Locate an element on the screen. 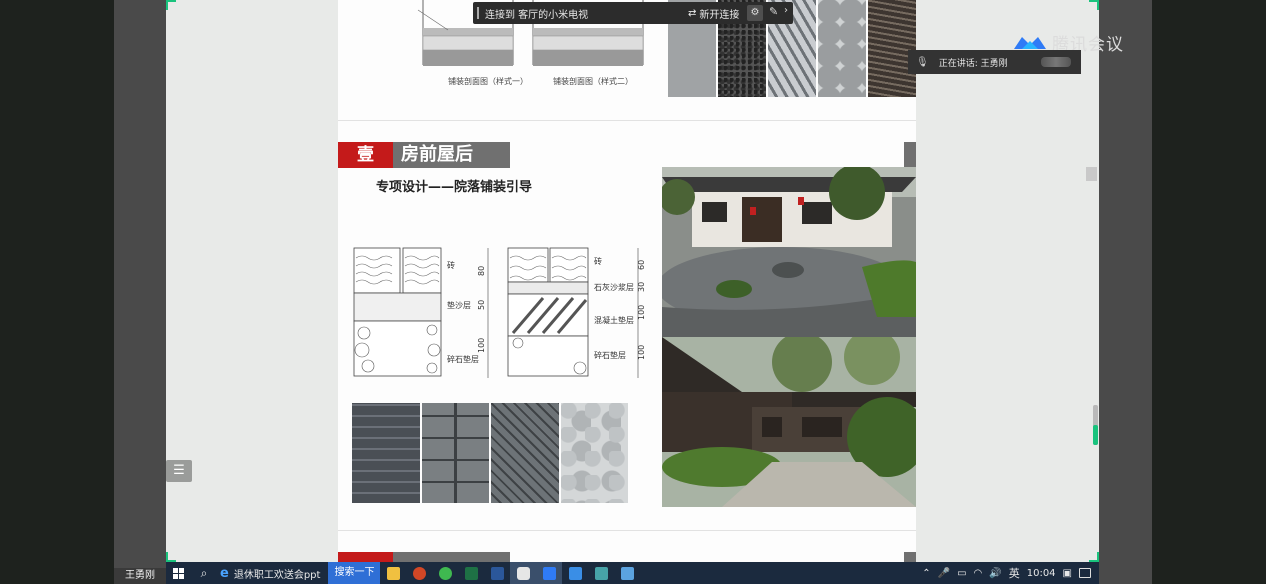 This screenshot has height=584, width=1266. app-icon is located at coordinates (575, 573).